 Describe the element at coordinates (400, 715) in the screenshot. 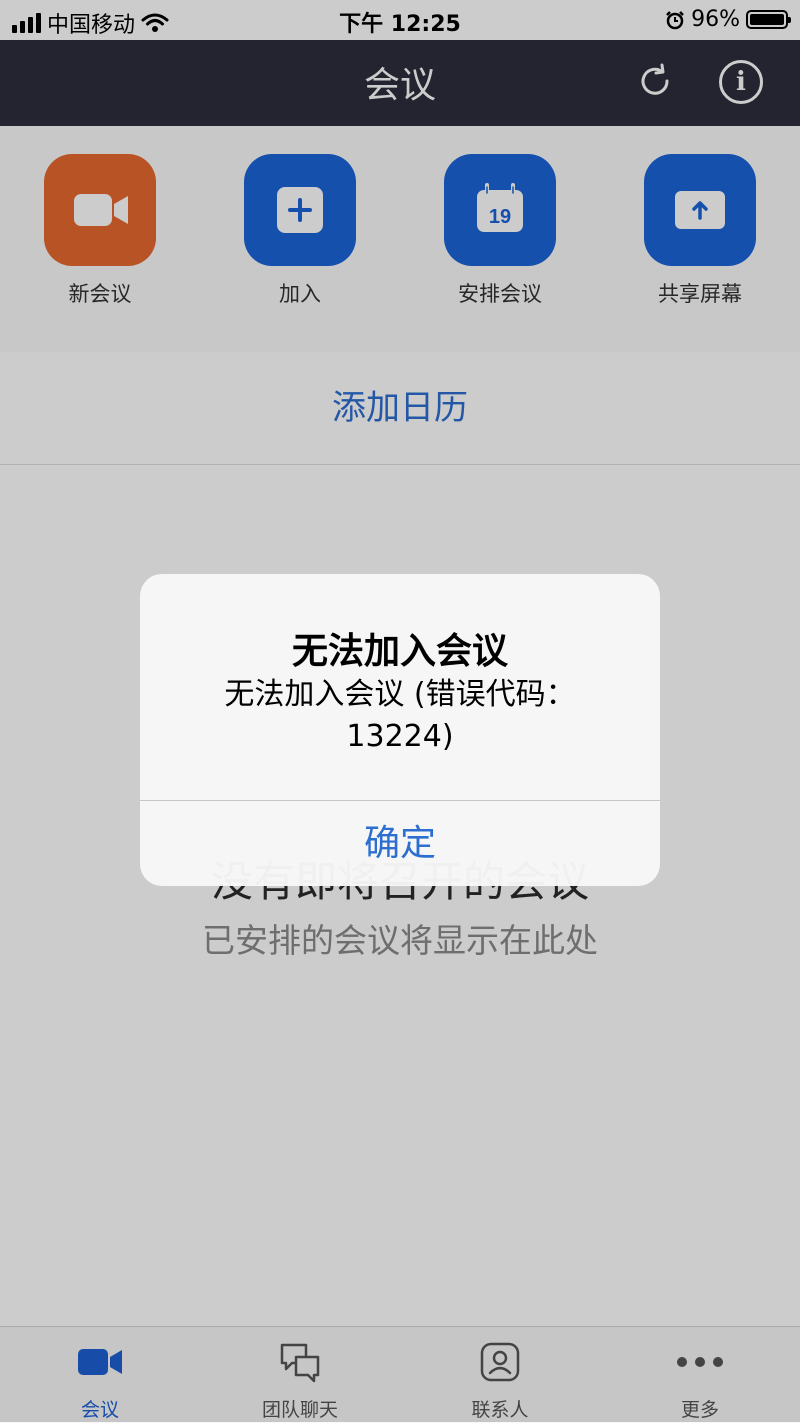

I see `alert-message: 无法加入会议 (错误代码：13224)` at that location.